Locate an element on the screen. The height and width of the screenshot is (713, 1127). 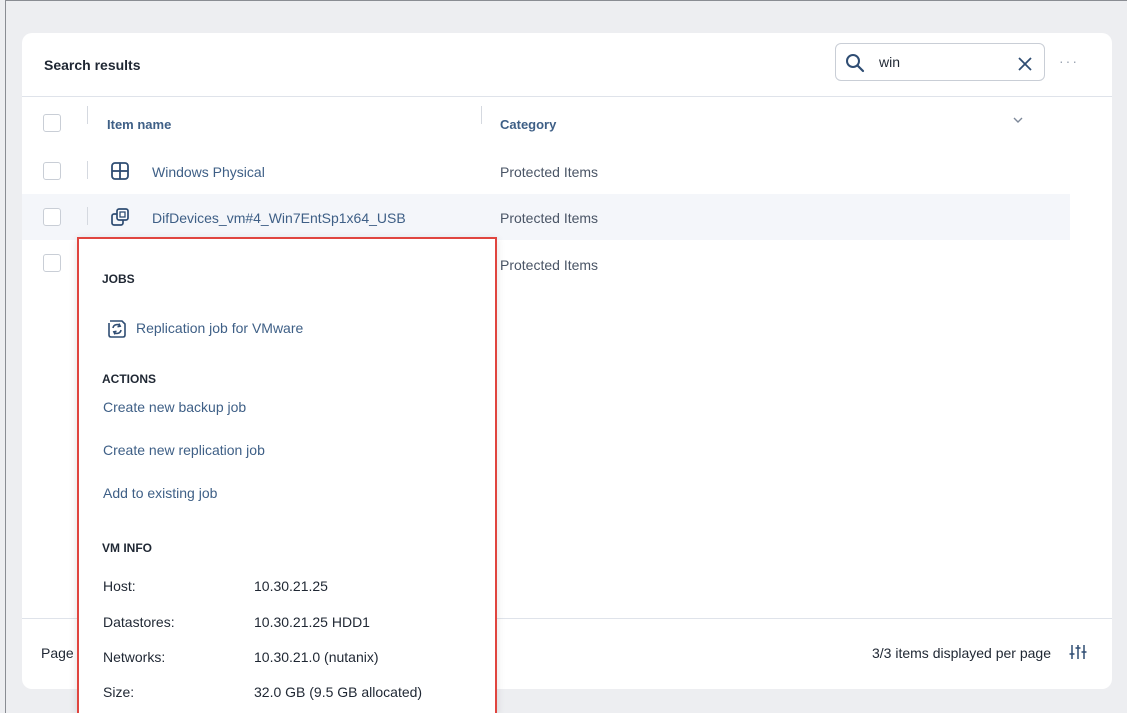
size-label: Size: is located at coordinates (119, 692).